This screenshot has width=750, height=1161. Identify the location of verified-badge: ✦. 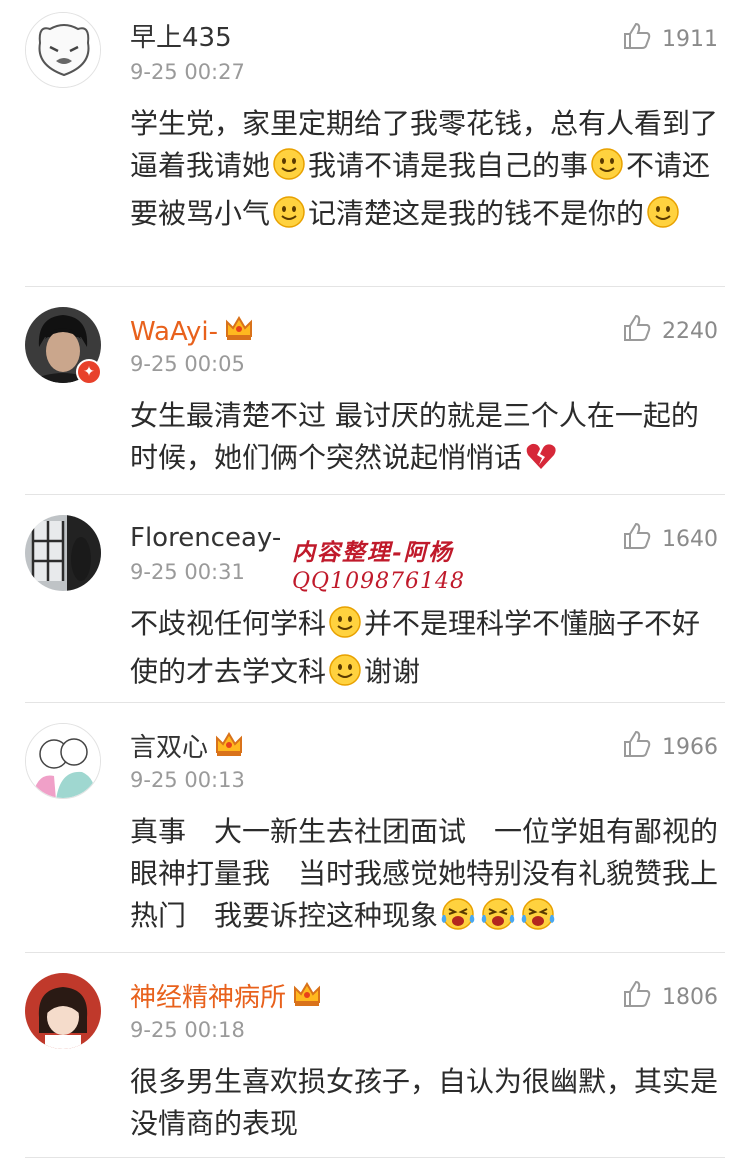
(89, 372).